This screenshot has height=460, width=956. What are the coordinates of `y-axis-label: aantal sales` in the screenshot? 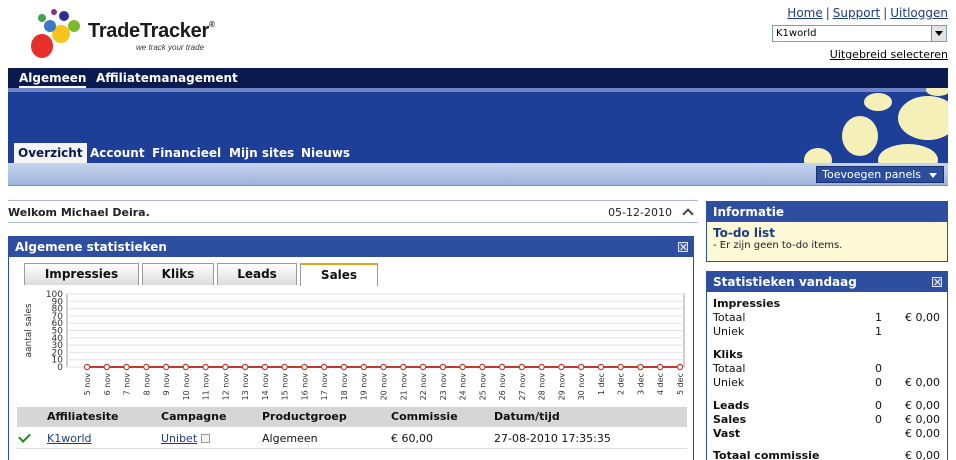 It's located at (29, 330).